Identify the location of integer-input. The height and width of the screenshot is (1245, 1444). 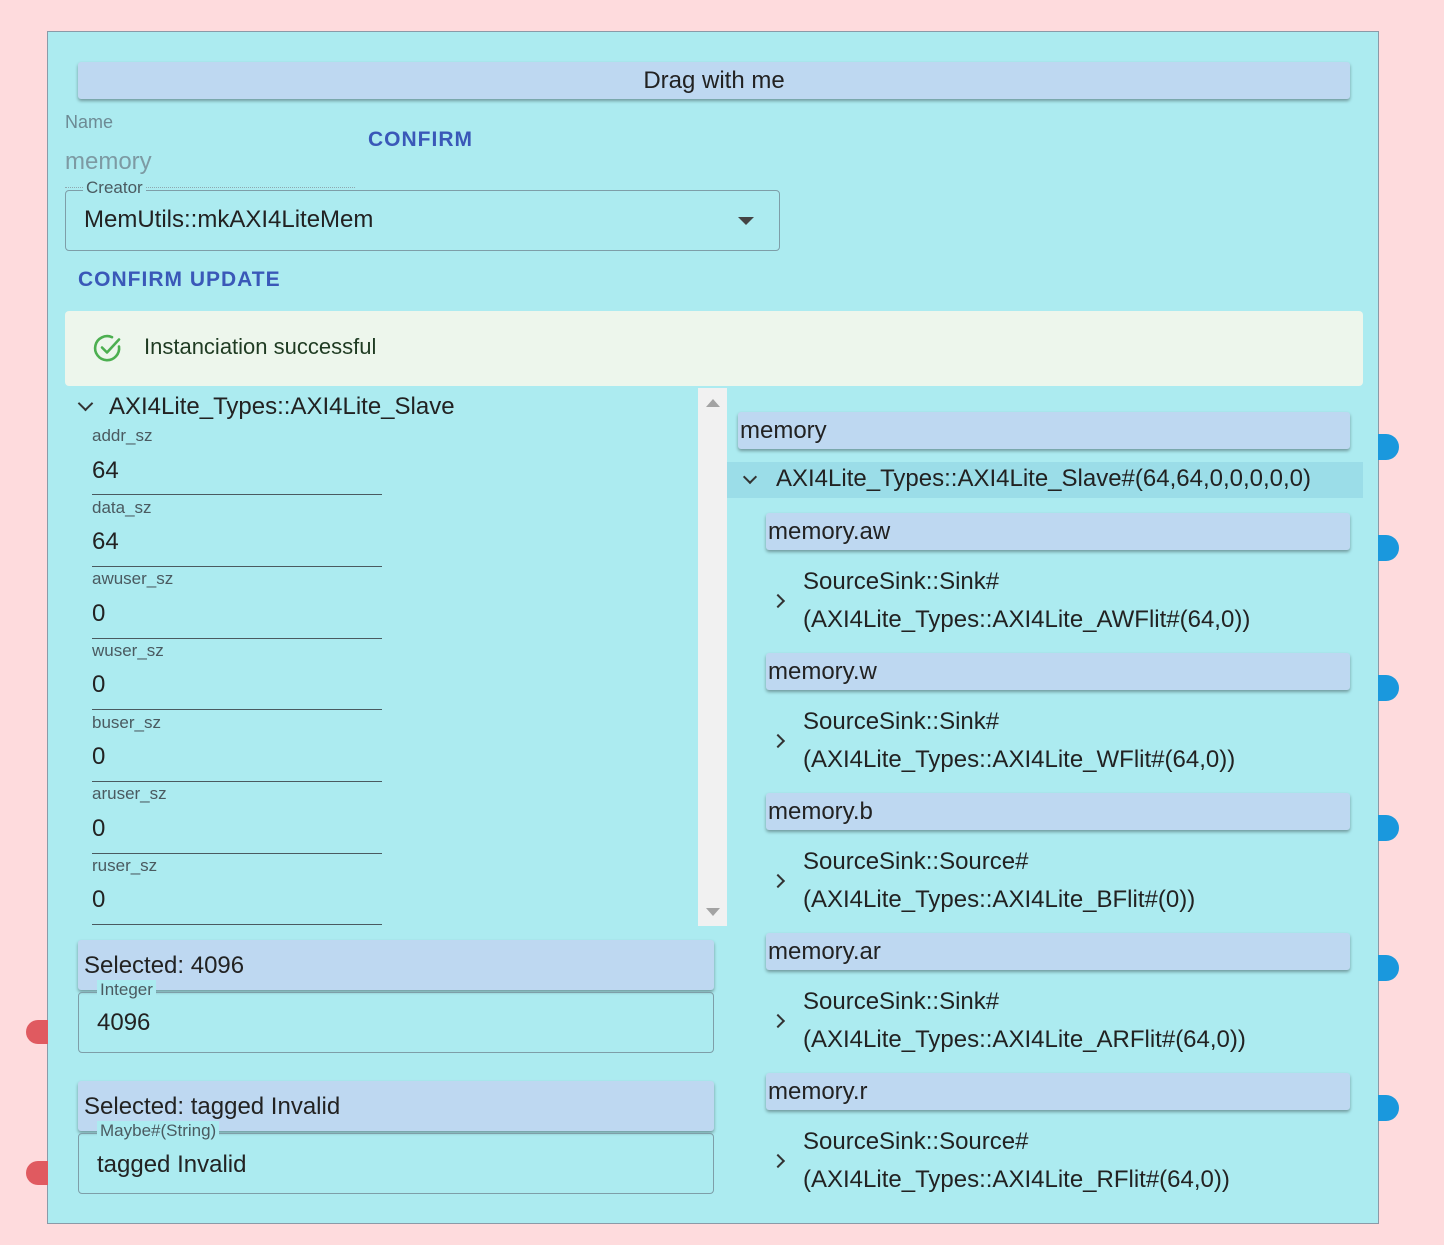
(396, 1022).